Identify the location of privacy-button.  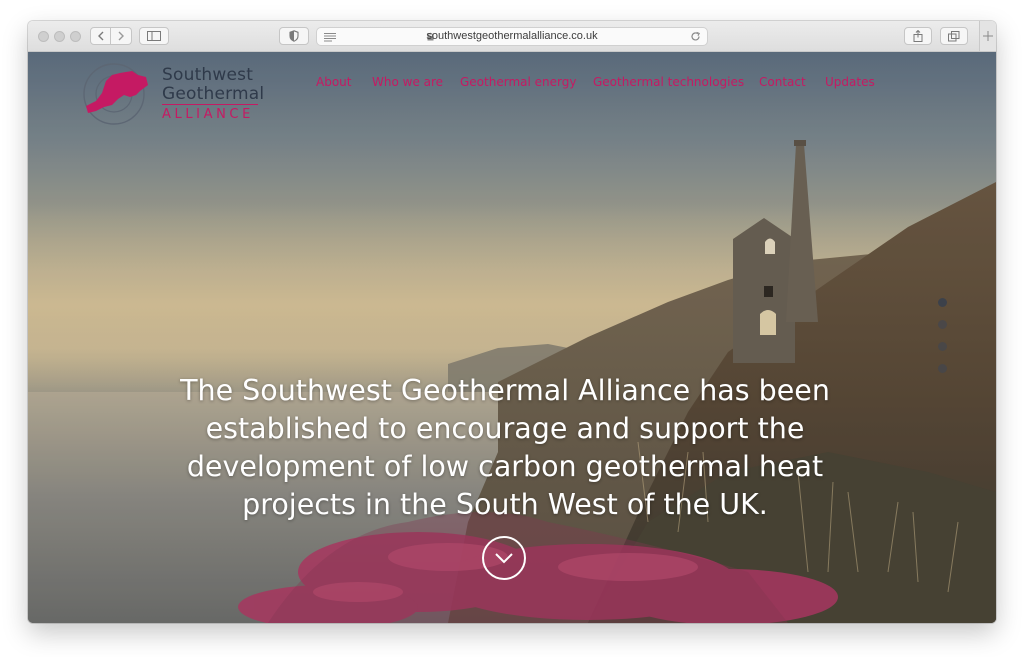
(294, 36).